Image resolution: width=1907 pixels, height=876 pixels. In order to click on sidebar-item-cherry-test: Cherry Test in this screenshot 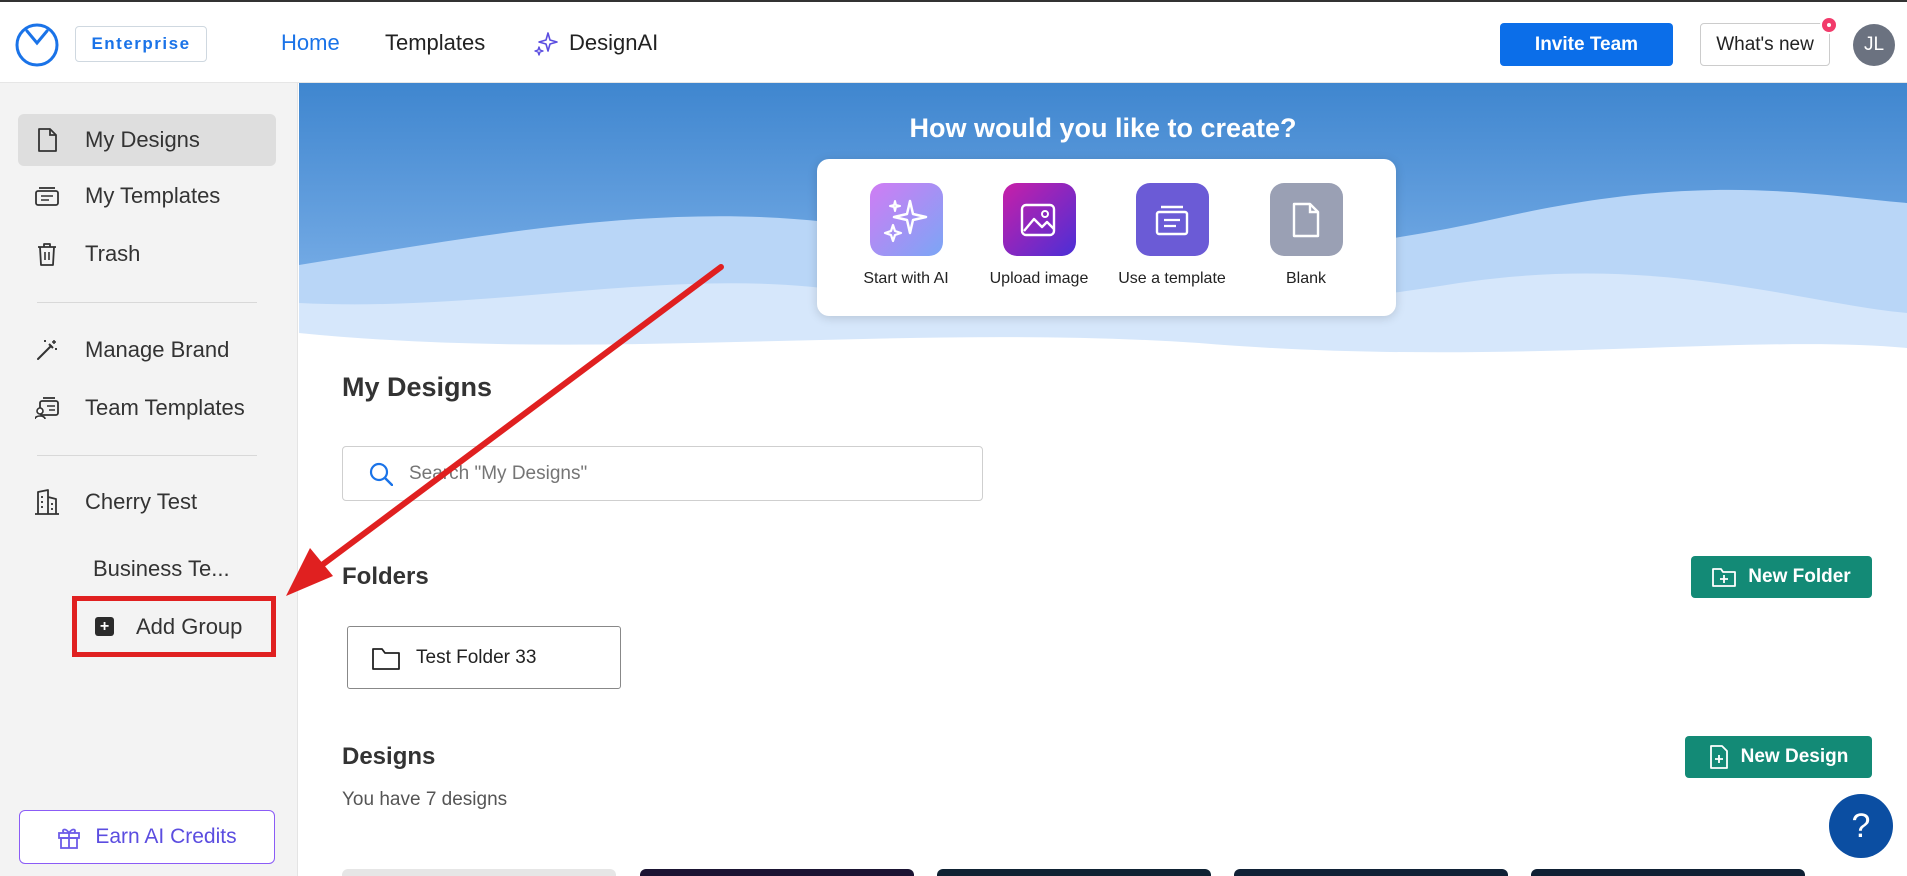, I will do `click(147, 502)`.